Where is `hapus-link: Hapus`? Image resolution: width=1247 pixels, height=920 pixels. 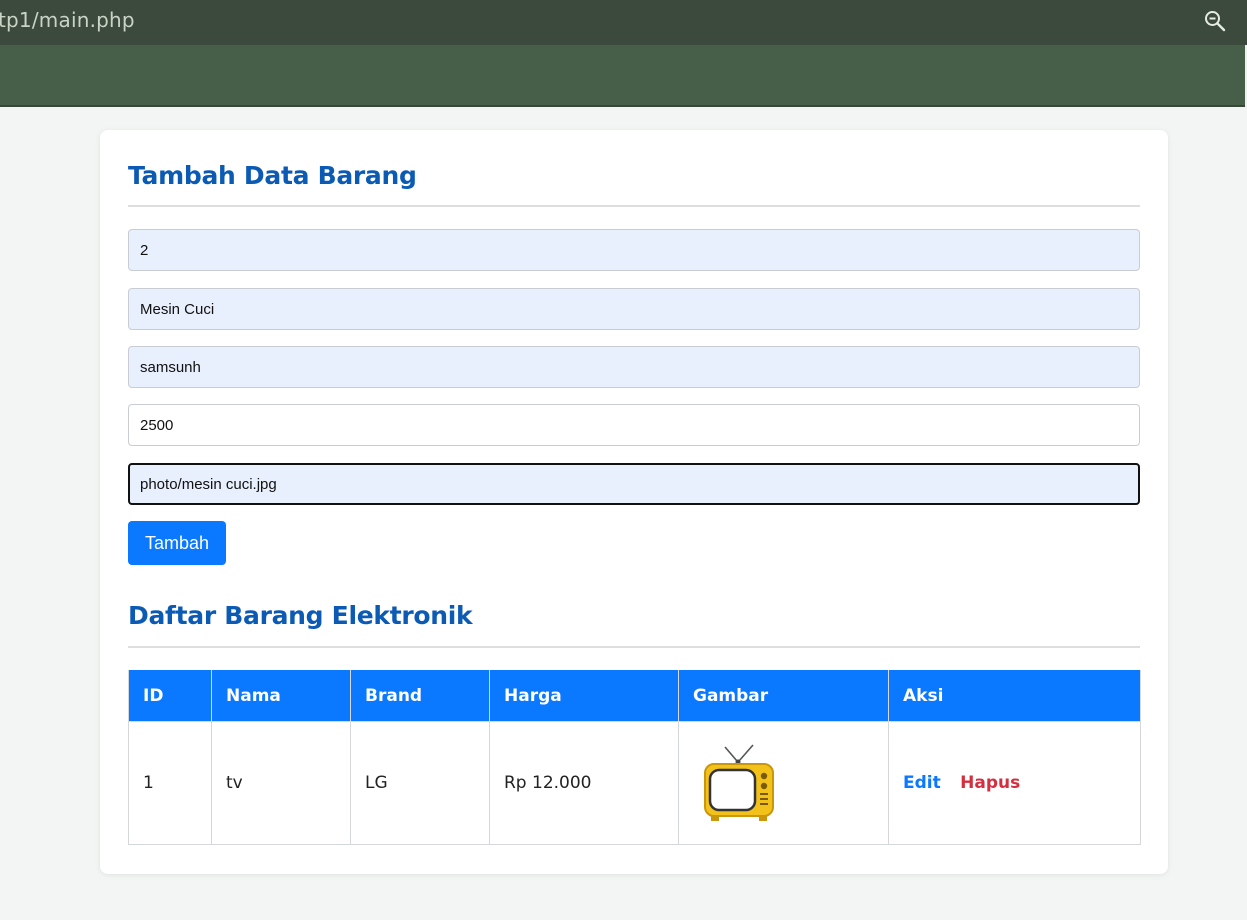
hapus-link: Hapus is located at coordinates (990, 783).